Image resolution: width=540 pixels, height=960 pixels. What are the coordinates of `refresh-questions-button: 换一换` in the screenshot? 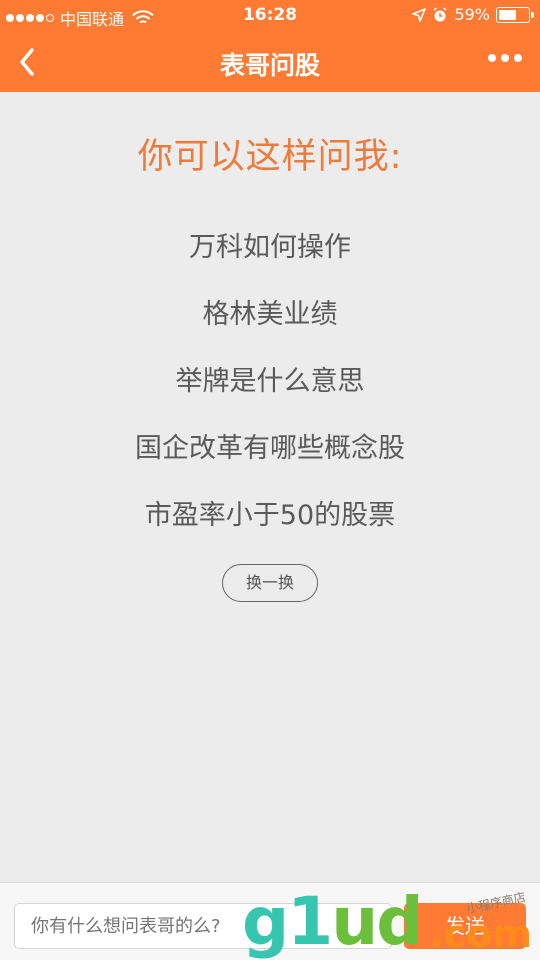 It's located at (270, 583).